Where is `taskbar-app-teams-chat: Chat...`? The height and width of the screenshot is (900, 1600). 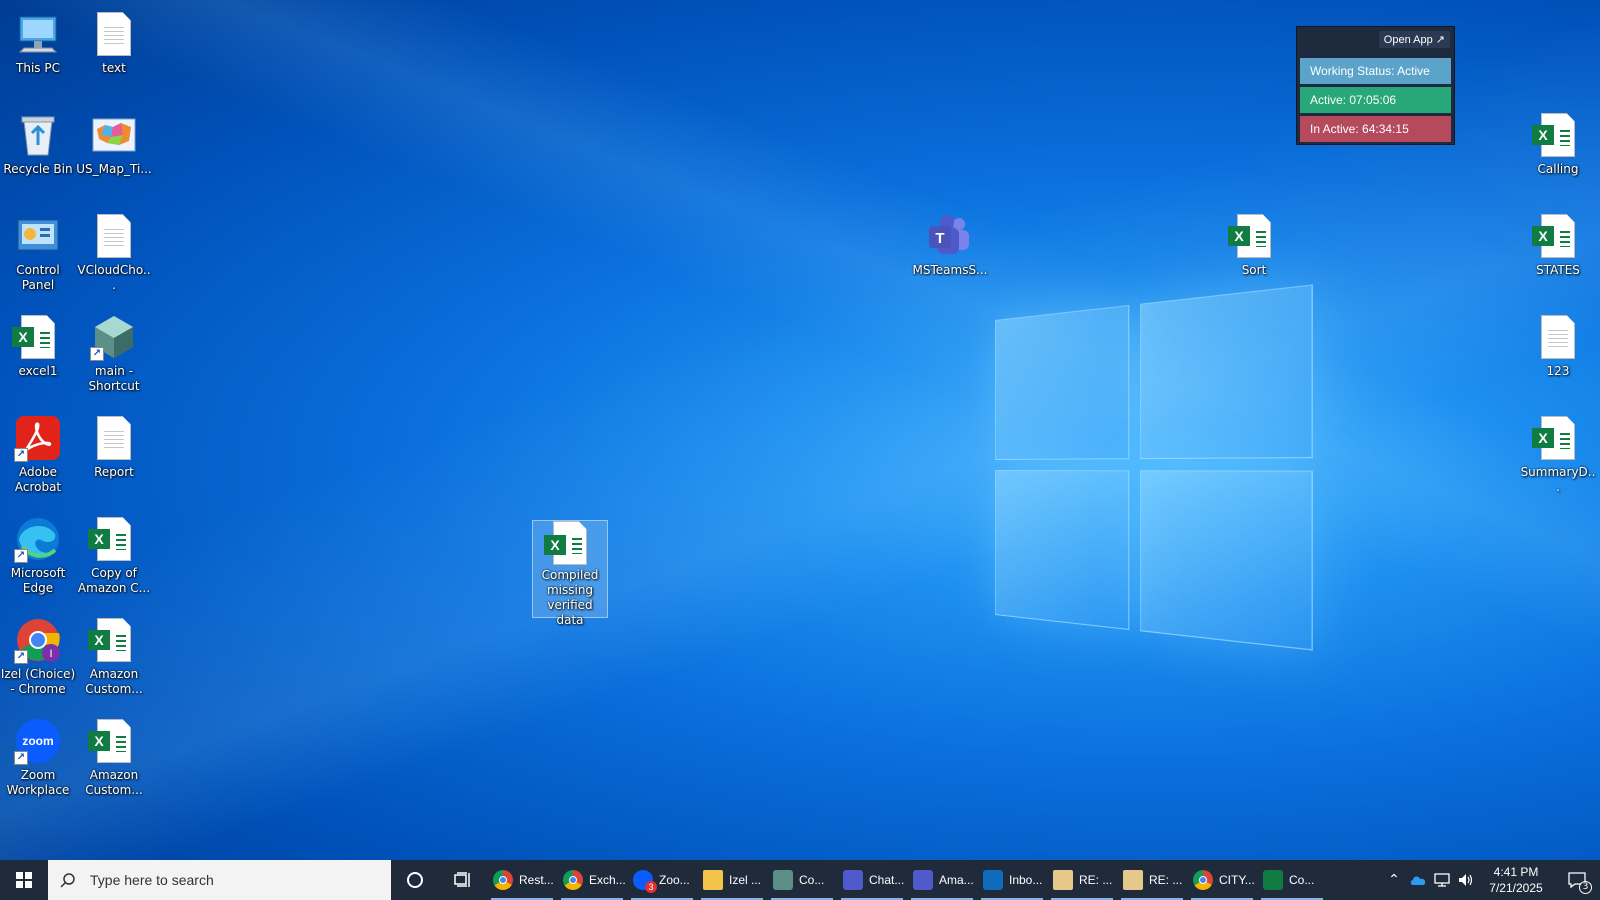
taskbar-app-teams-chat: Chat... is located at coordinates (872, 880).